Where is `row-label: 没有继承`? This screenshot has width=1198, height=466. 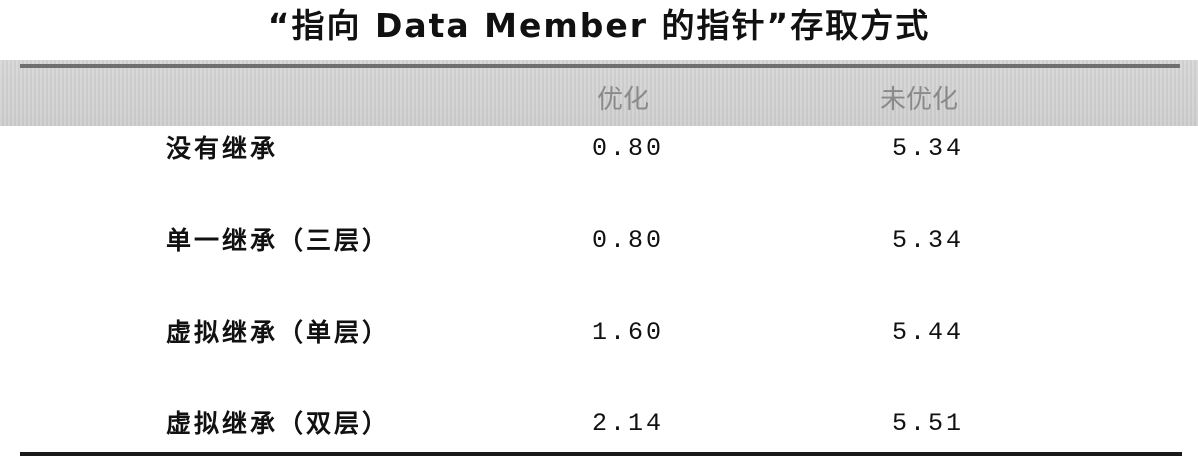
row-label: 没有继承 is located at coordinates (222, 148).